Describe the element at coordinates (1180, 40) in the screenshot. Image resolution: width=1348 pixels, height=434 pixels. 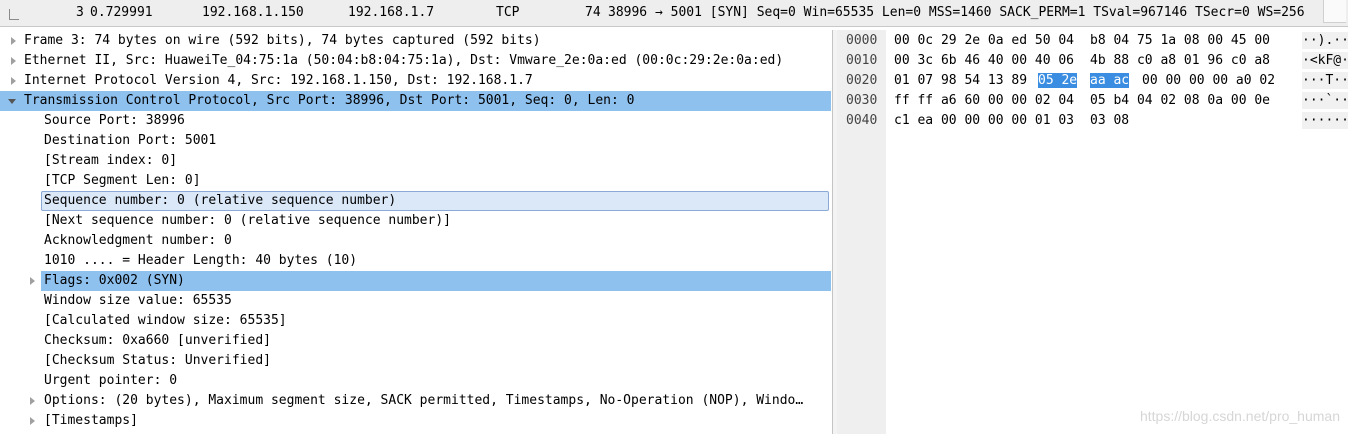
I see `hex-bytes: b8 04 75 1a 08 00 45 00` at that location.